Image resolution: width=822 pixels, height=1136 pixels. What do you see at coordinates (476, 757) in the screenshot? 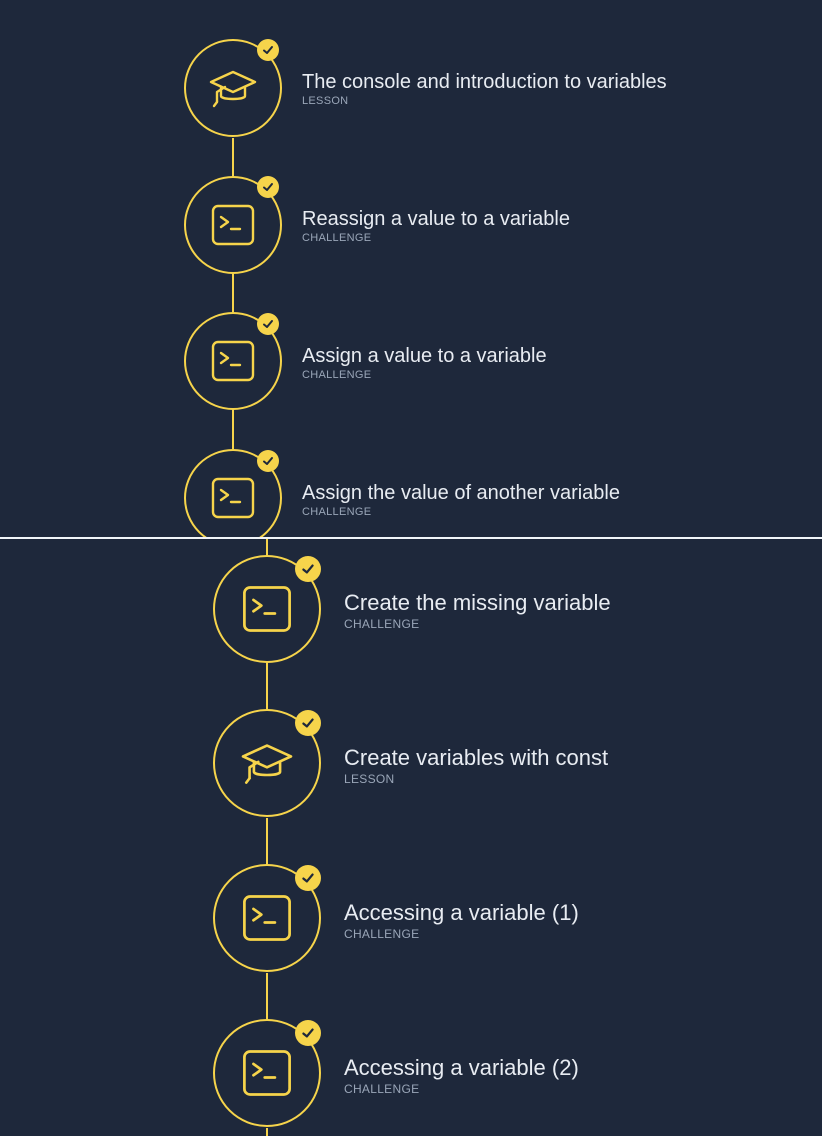
I see `step-title: Create variables with const` at bounding box center [476, 757].